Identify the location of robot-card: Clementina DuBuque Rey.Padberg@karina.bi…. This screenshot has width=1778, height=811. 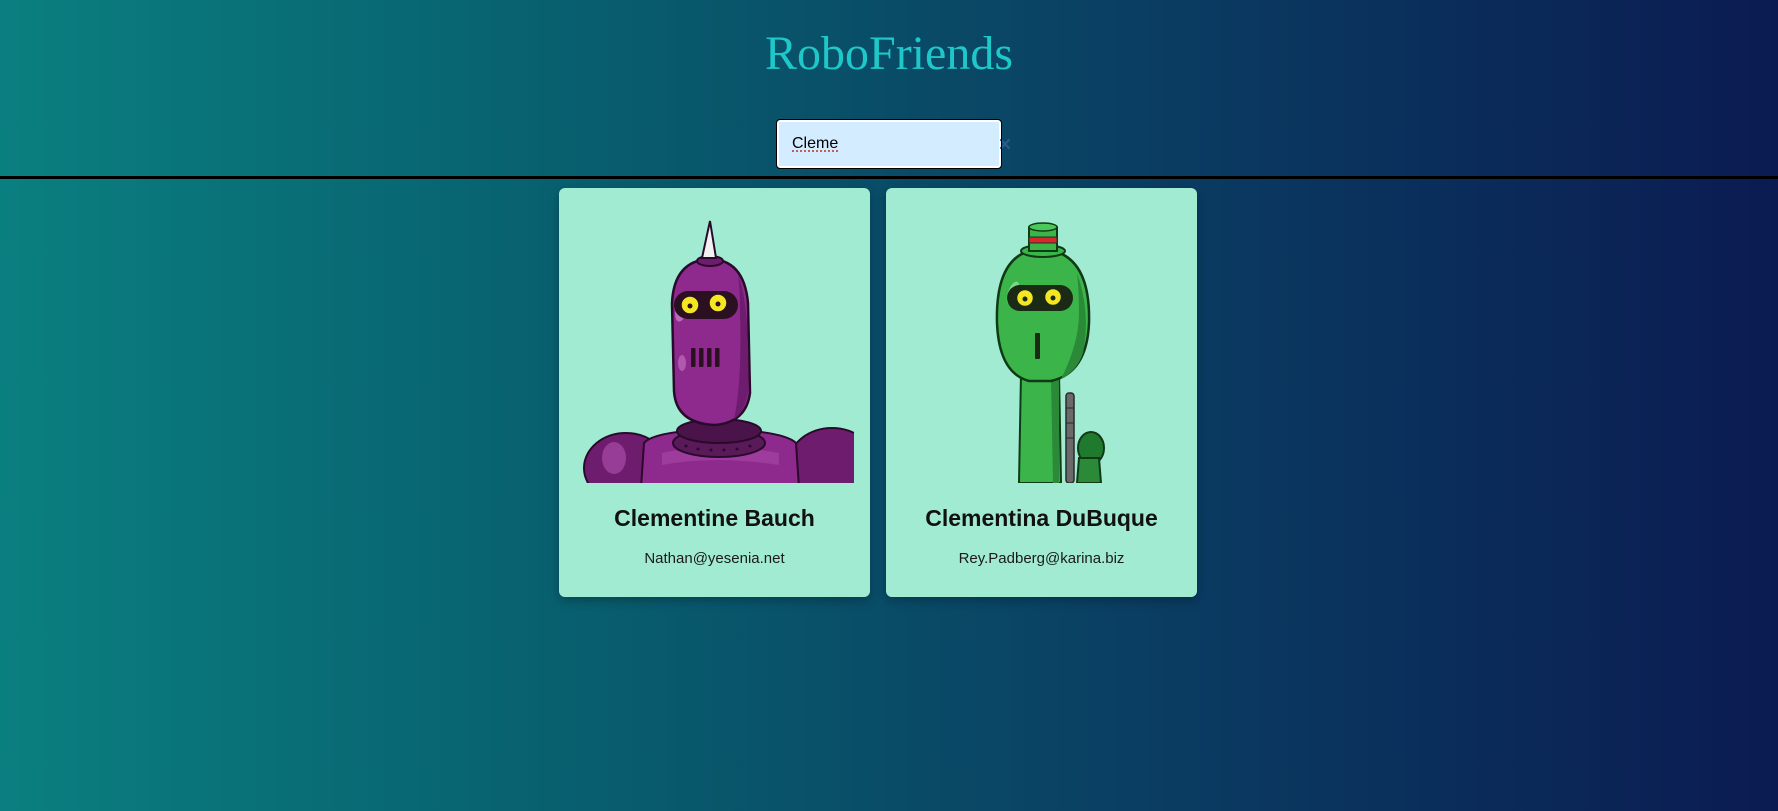
(1041, 392).